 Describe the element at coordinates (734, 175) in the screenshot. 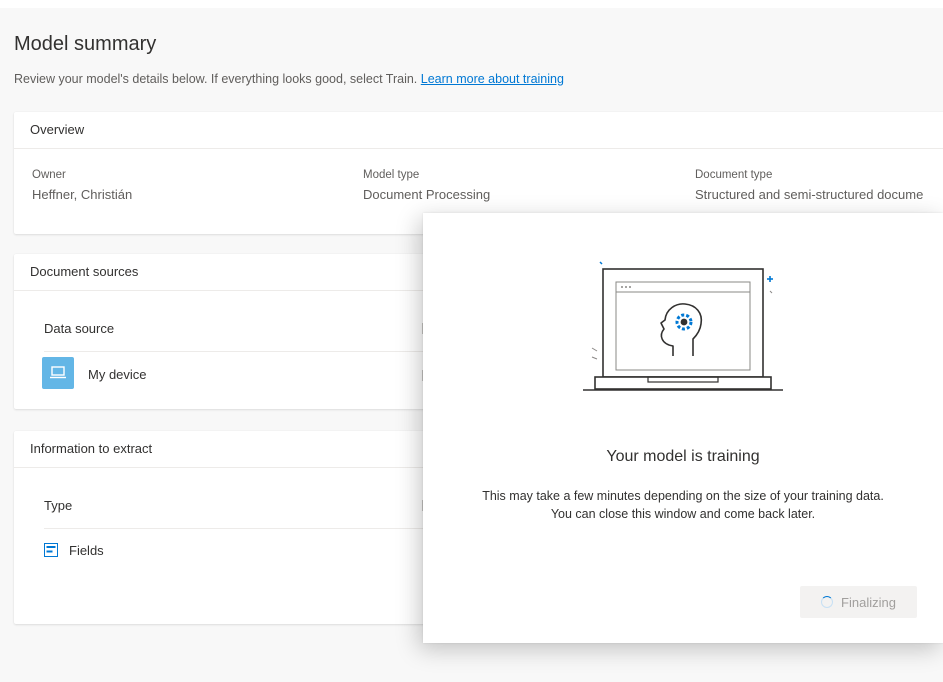

I see `document-type-label: Document type` at that location.